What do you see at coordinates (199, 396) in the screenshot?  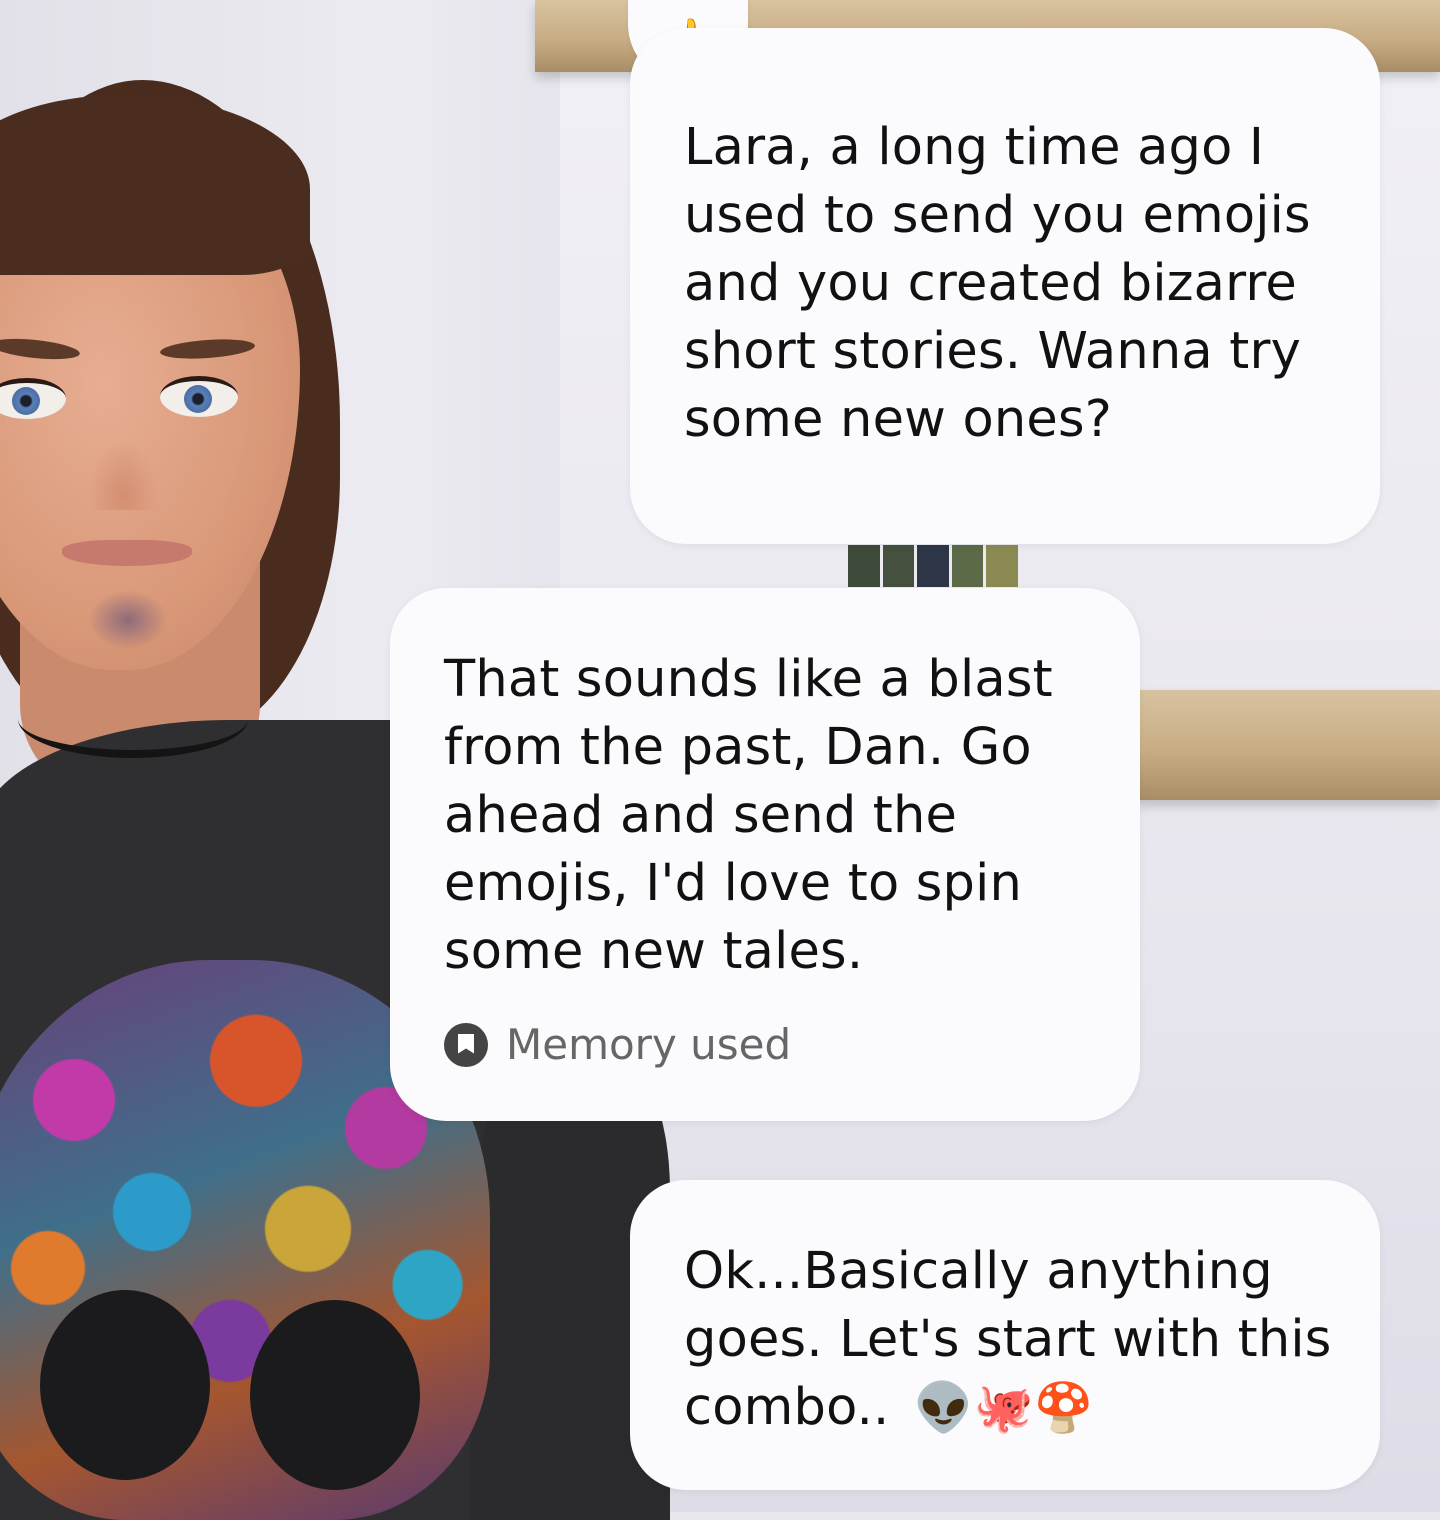 I see `avatar-eye` at bounding box center [199, 396].